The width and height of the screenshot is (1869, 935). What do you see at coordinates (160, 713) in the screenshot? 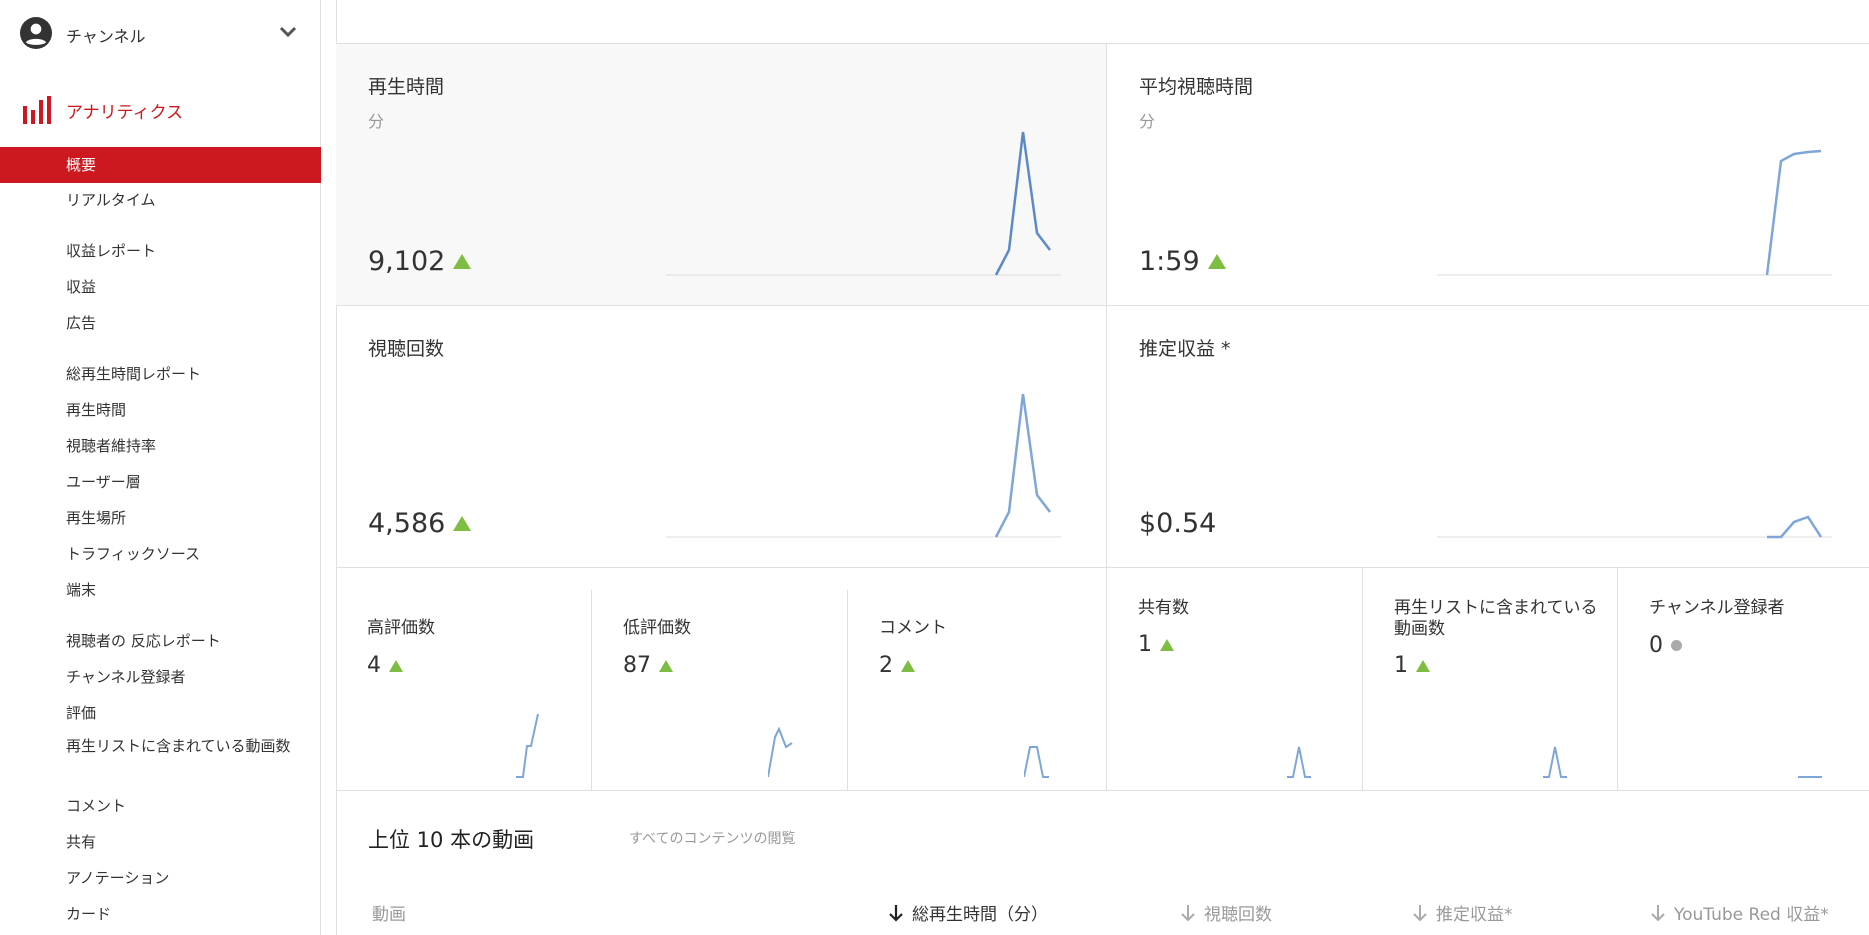
I see `sidebar-item-ratings: 評価` at bounding box center [160, 713].